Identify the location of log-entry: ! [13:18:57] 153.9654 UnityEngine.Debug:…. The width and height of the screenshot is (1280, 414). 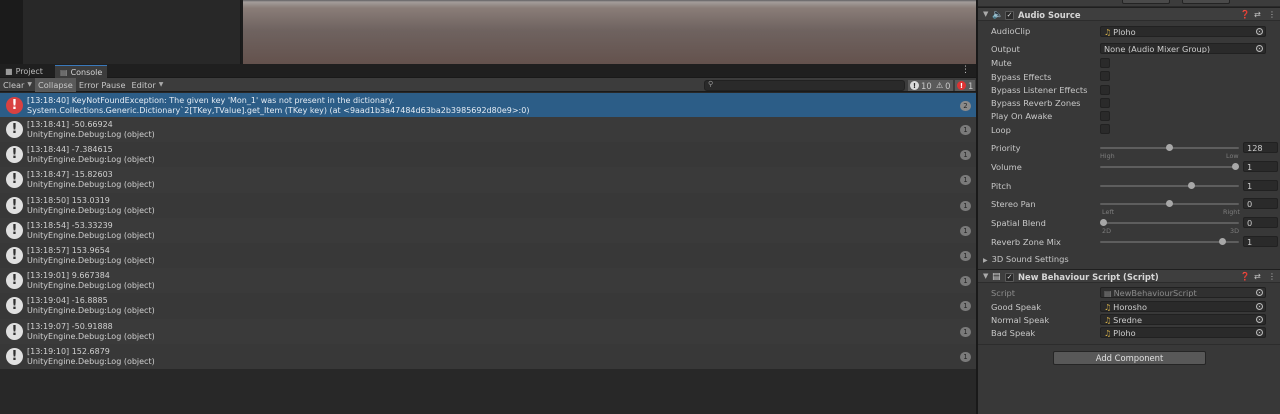
(488, 255).